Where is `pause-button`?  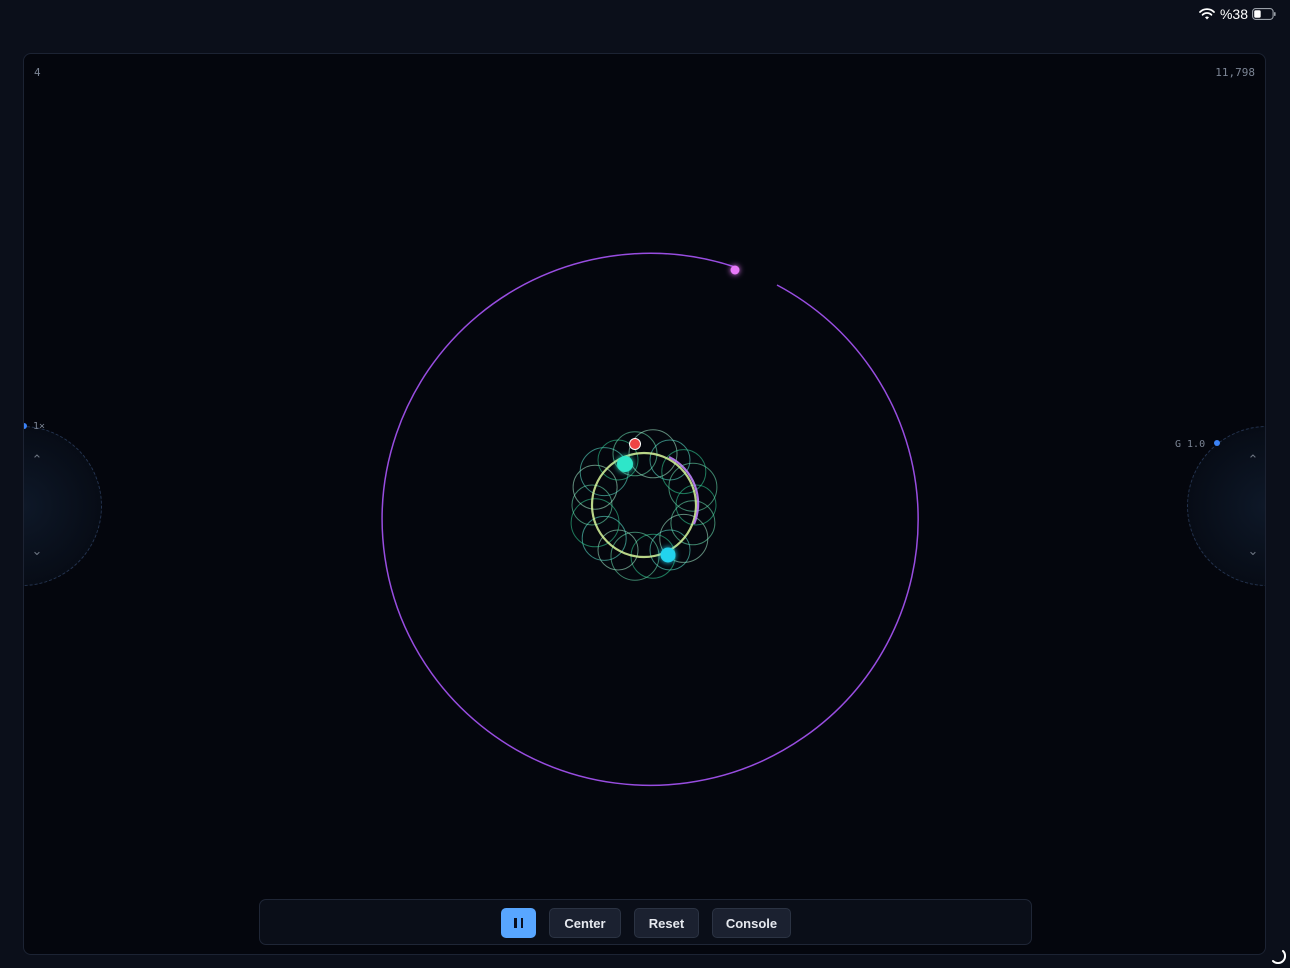
pause-button is located at coordinates (518, 923).